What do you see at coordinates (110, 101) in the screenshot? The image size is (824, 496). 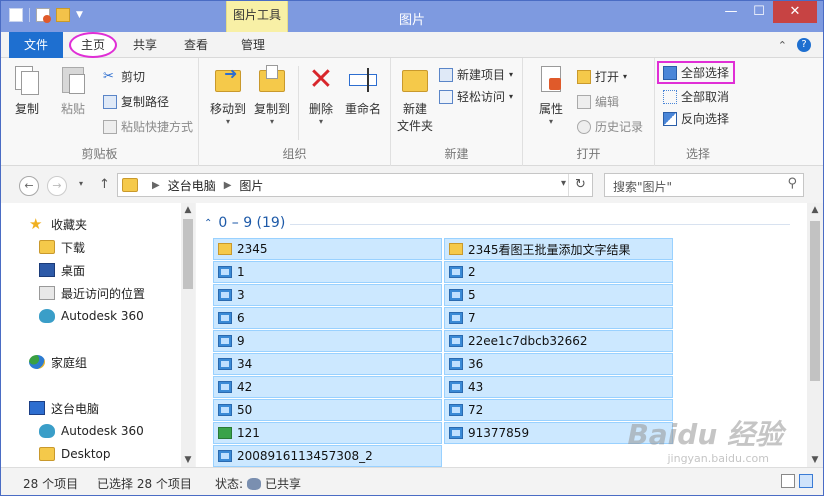 I see `copy-path-icon` at bounding box center [110, 101].